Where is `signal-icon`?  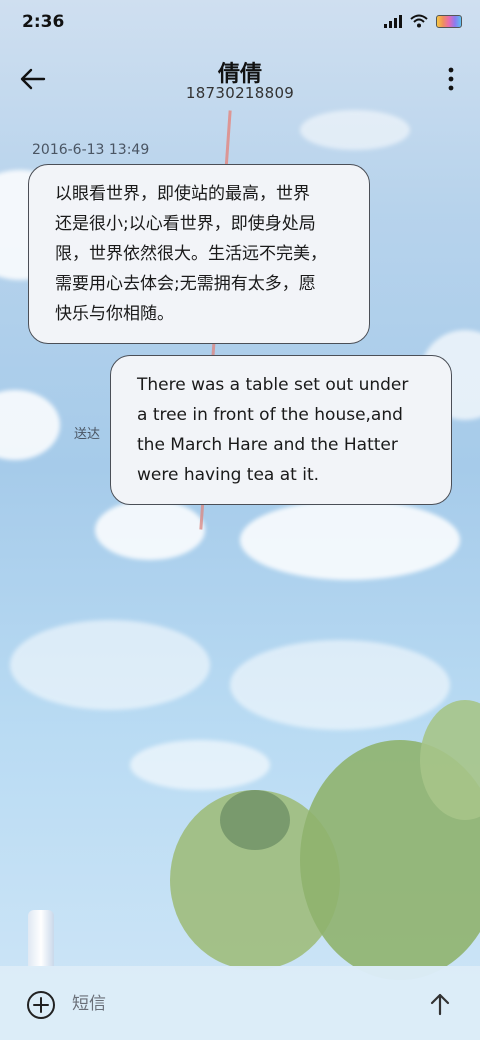 signal-icon is located at coordinates (393, 21).